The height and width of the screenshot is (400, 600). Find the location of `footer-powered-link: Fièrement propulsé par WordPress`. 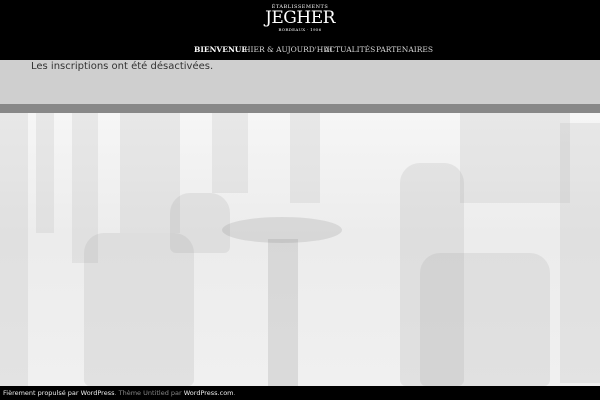

footer-powered-link: Fièrement propulsé par WordPress is located at coordinates (58, 393).